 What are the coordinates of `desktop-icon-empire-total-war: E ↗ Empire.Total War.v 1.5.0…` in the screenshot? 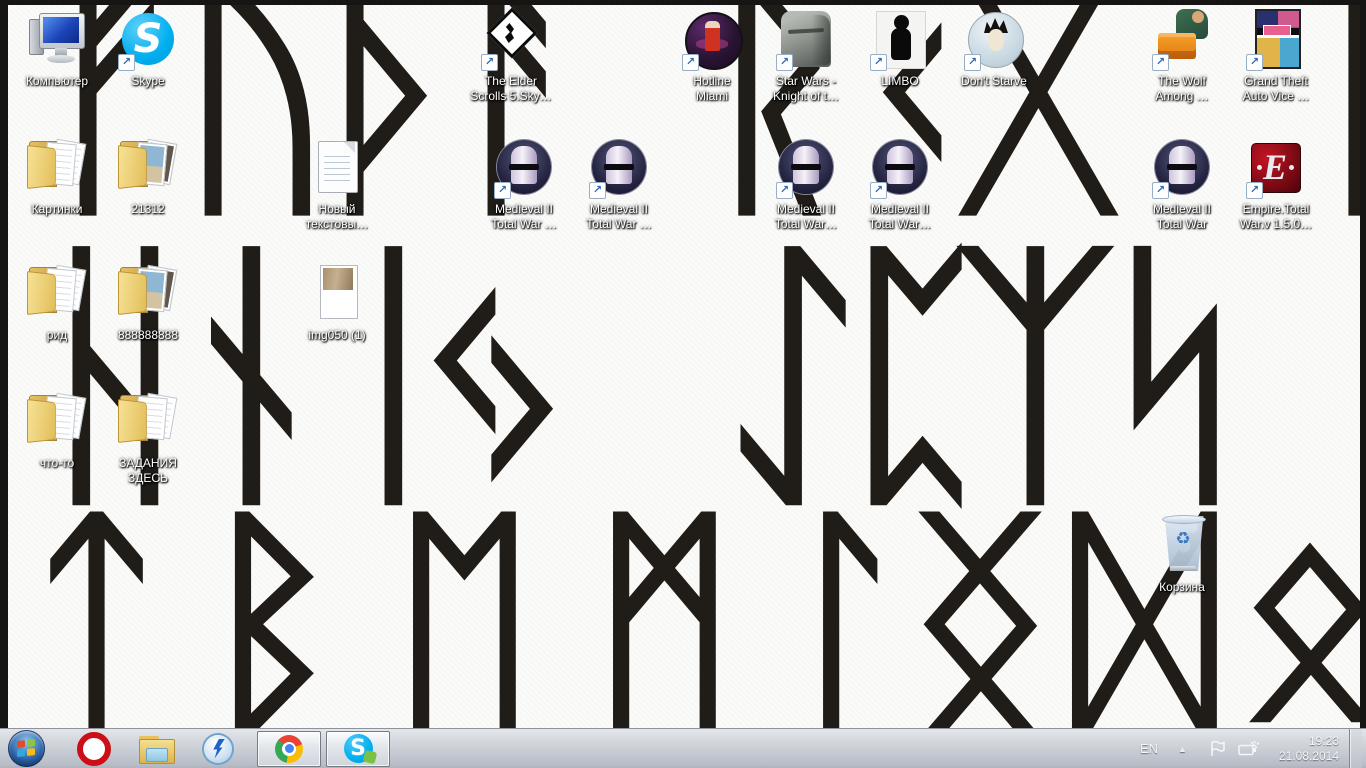 It's located at (1276, 183).